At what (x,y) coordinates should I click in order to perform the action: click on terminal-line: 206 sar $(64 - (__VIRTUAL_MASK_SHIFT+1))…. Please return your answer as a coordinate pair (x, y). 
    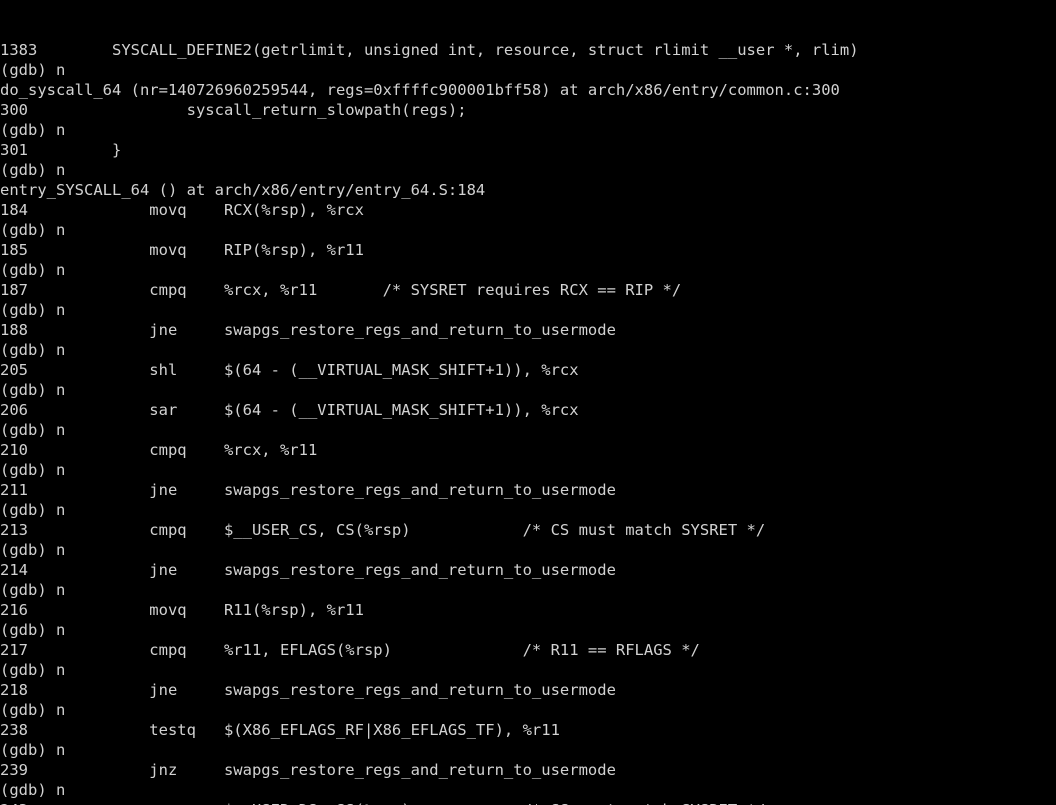
    Looking at the image, I should click on (289, 410).